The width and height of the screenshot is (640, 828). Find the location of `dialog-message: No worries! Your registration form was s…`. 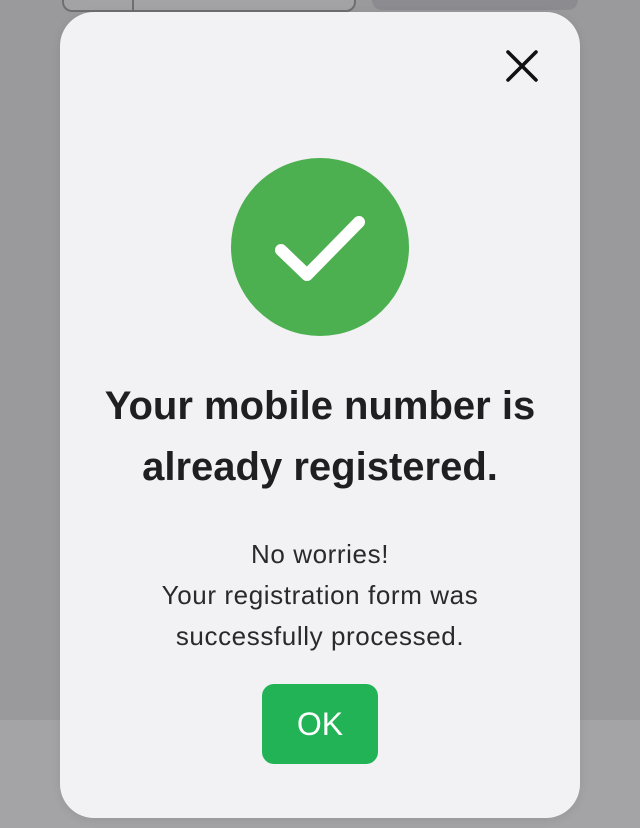

dialog-message: No worries! Your registration form was s… is located at coordinates (320, 595).